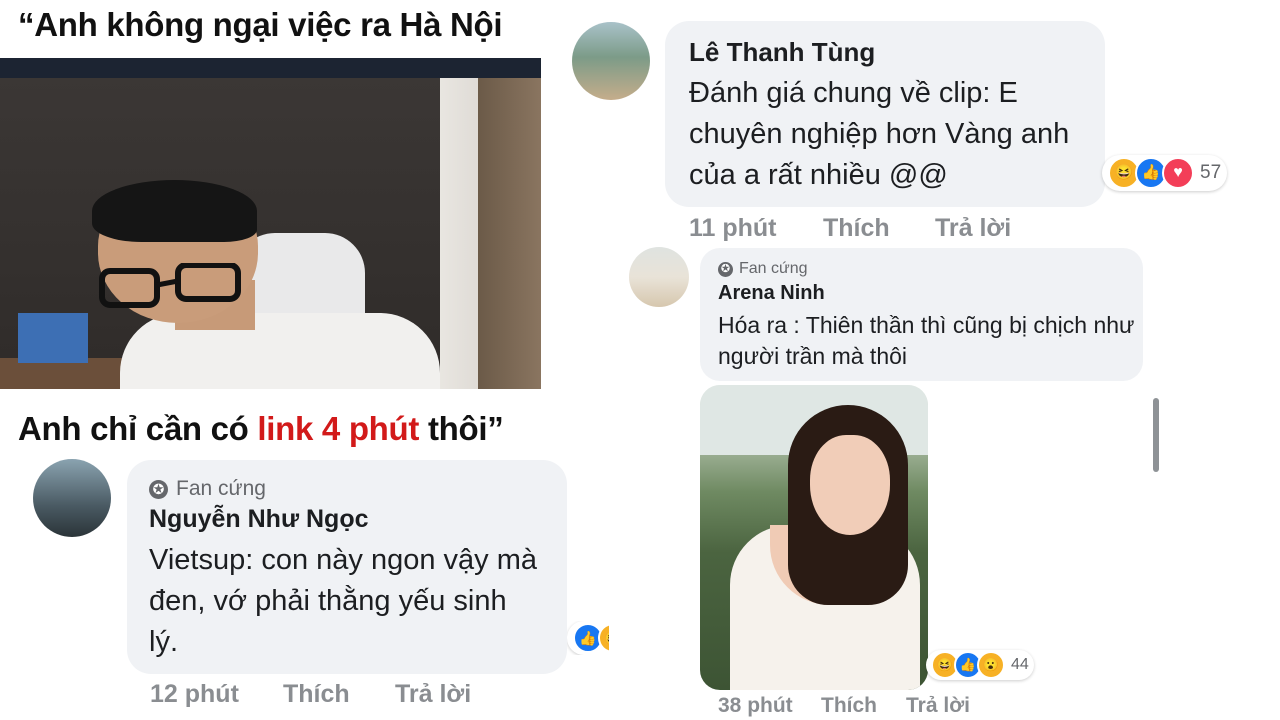 Image resolution: width=1280 pixels, height=720 pixels. I want to click on meme-headline-area: “Anh không ngại việc ra Hà Nội, so click(270, 28).